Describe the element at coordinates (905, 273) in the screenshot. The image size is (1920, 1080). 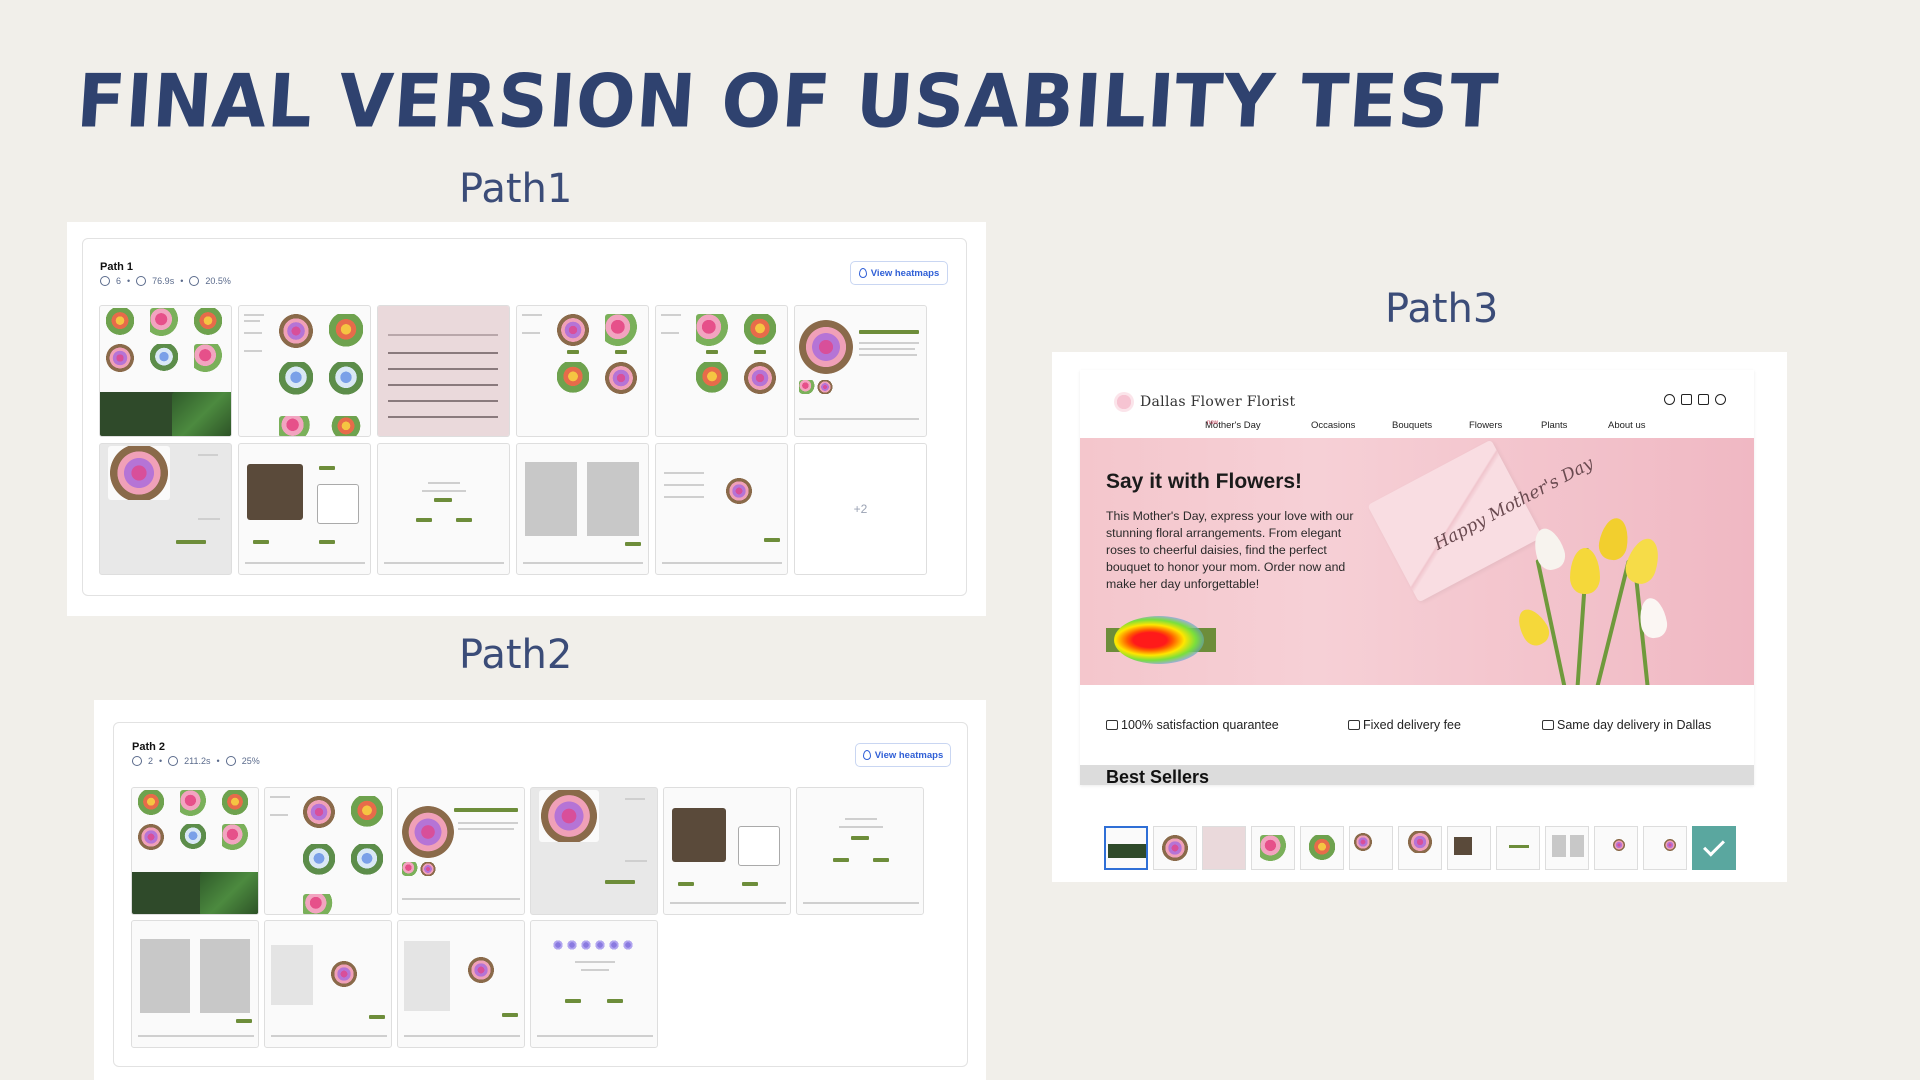
I see `path1-view-heatmaps-label: View heatmaps` at that location.